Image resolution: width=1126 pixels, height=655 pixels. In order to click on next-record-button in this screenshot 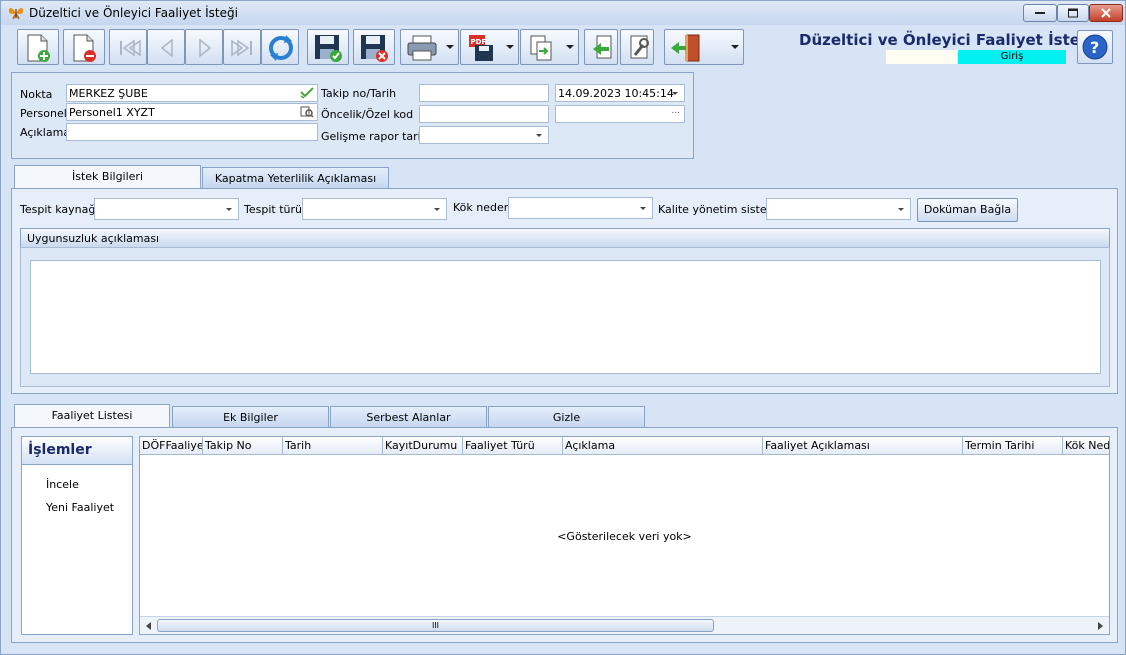, I will do `click(204, 47)`.